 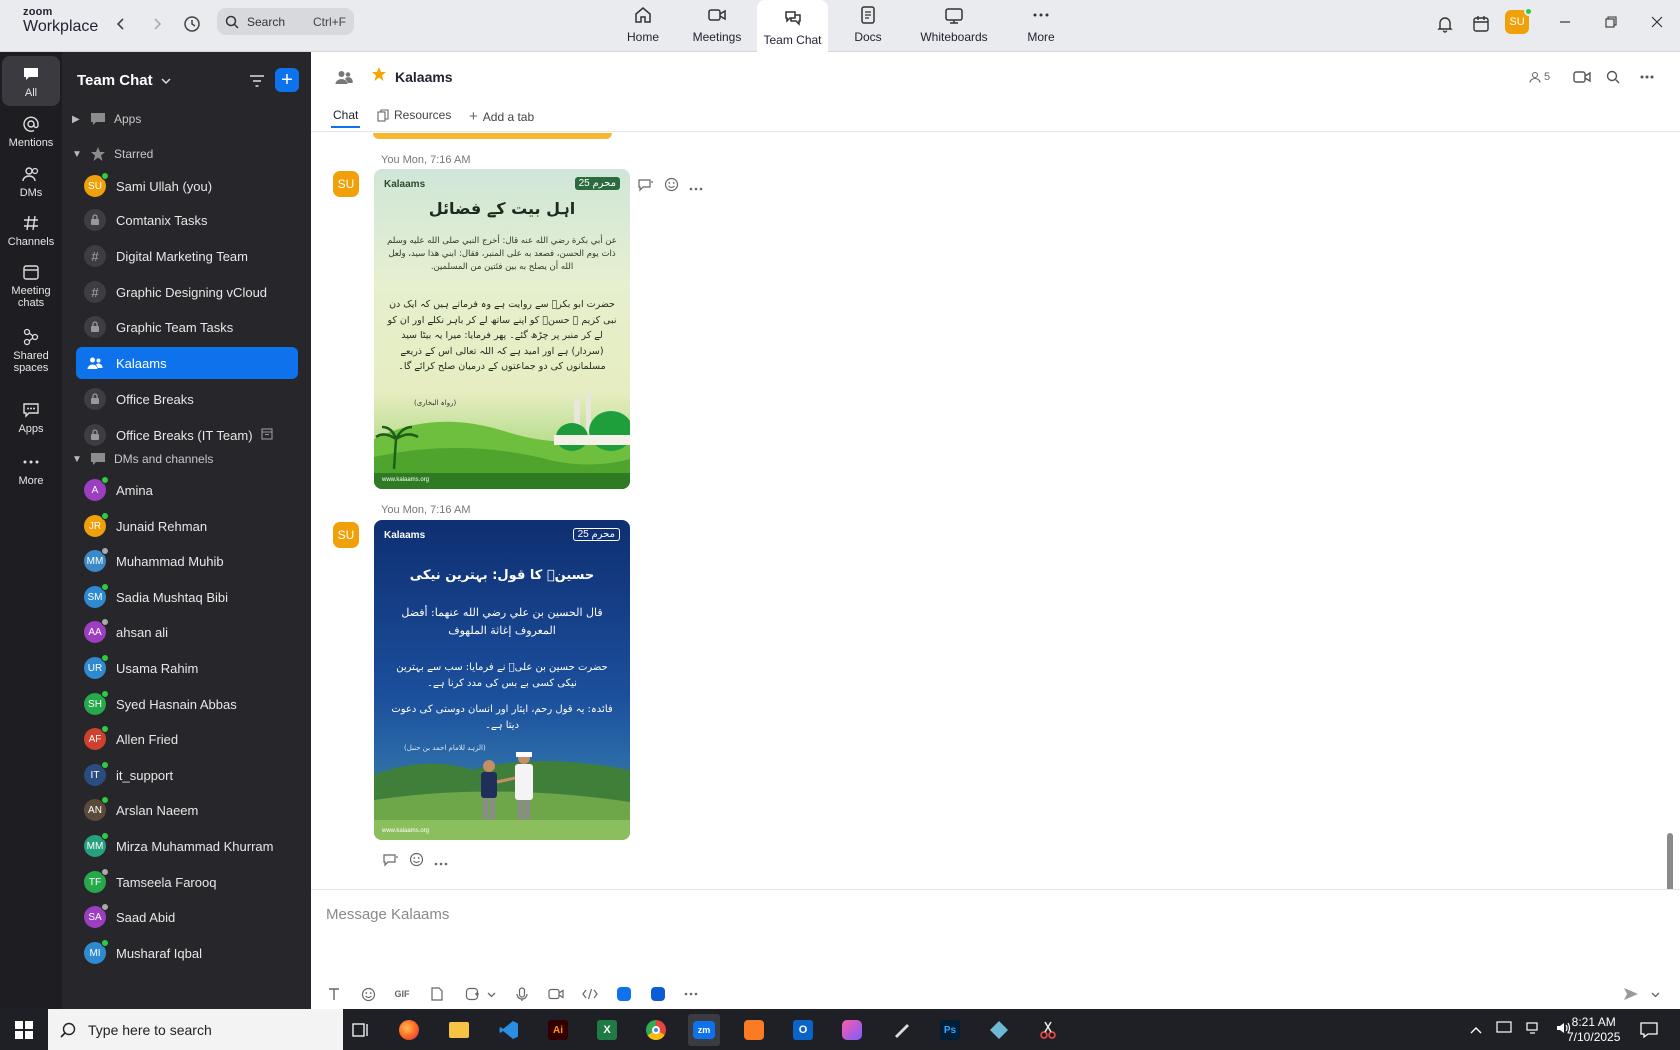 What do you see at coordinates (954, 25) in the screenshot?
I see `tab-whiteboards: Whiteboards` at bounding box center [954, 25].